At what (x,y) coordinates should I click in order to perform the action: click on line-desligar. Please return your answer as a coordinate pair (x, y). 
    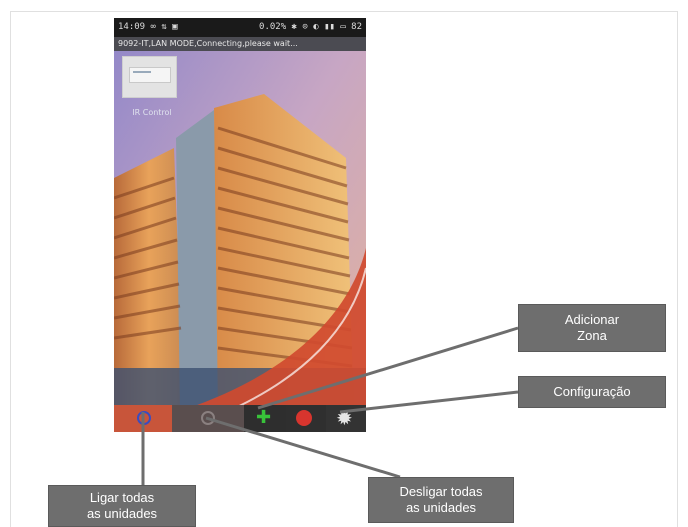
    Looking at the image, I should click on (303, 447).